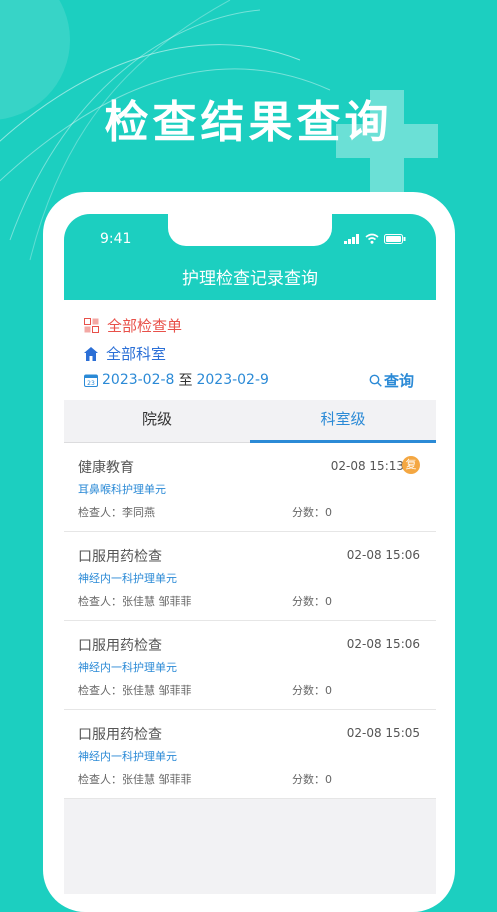  Describe the element at coordinates (185, 381) in the screenshot. I see `date-separator: 至` at that location.